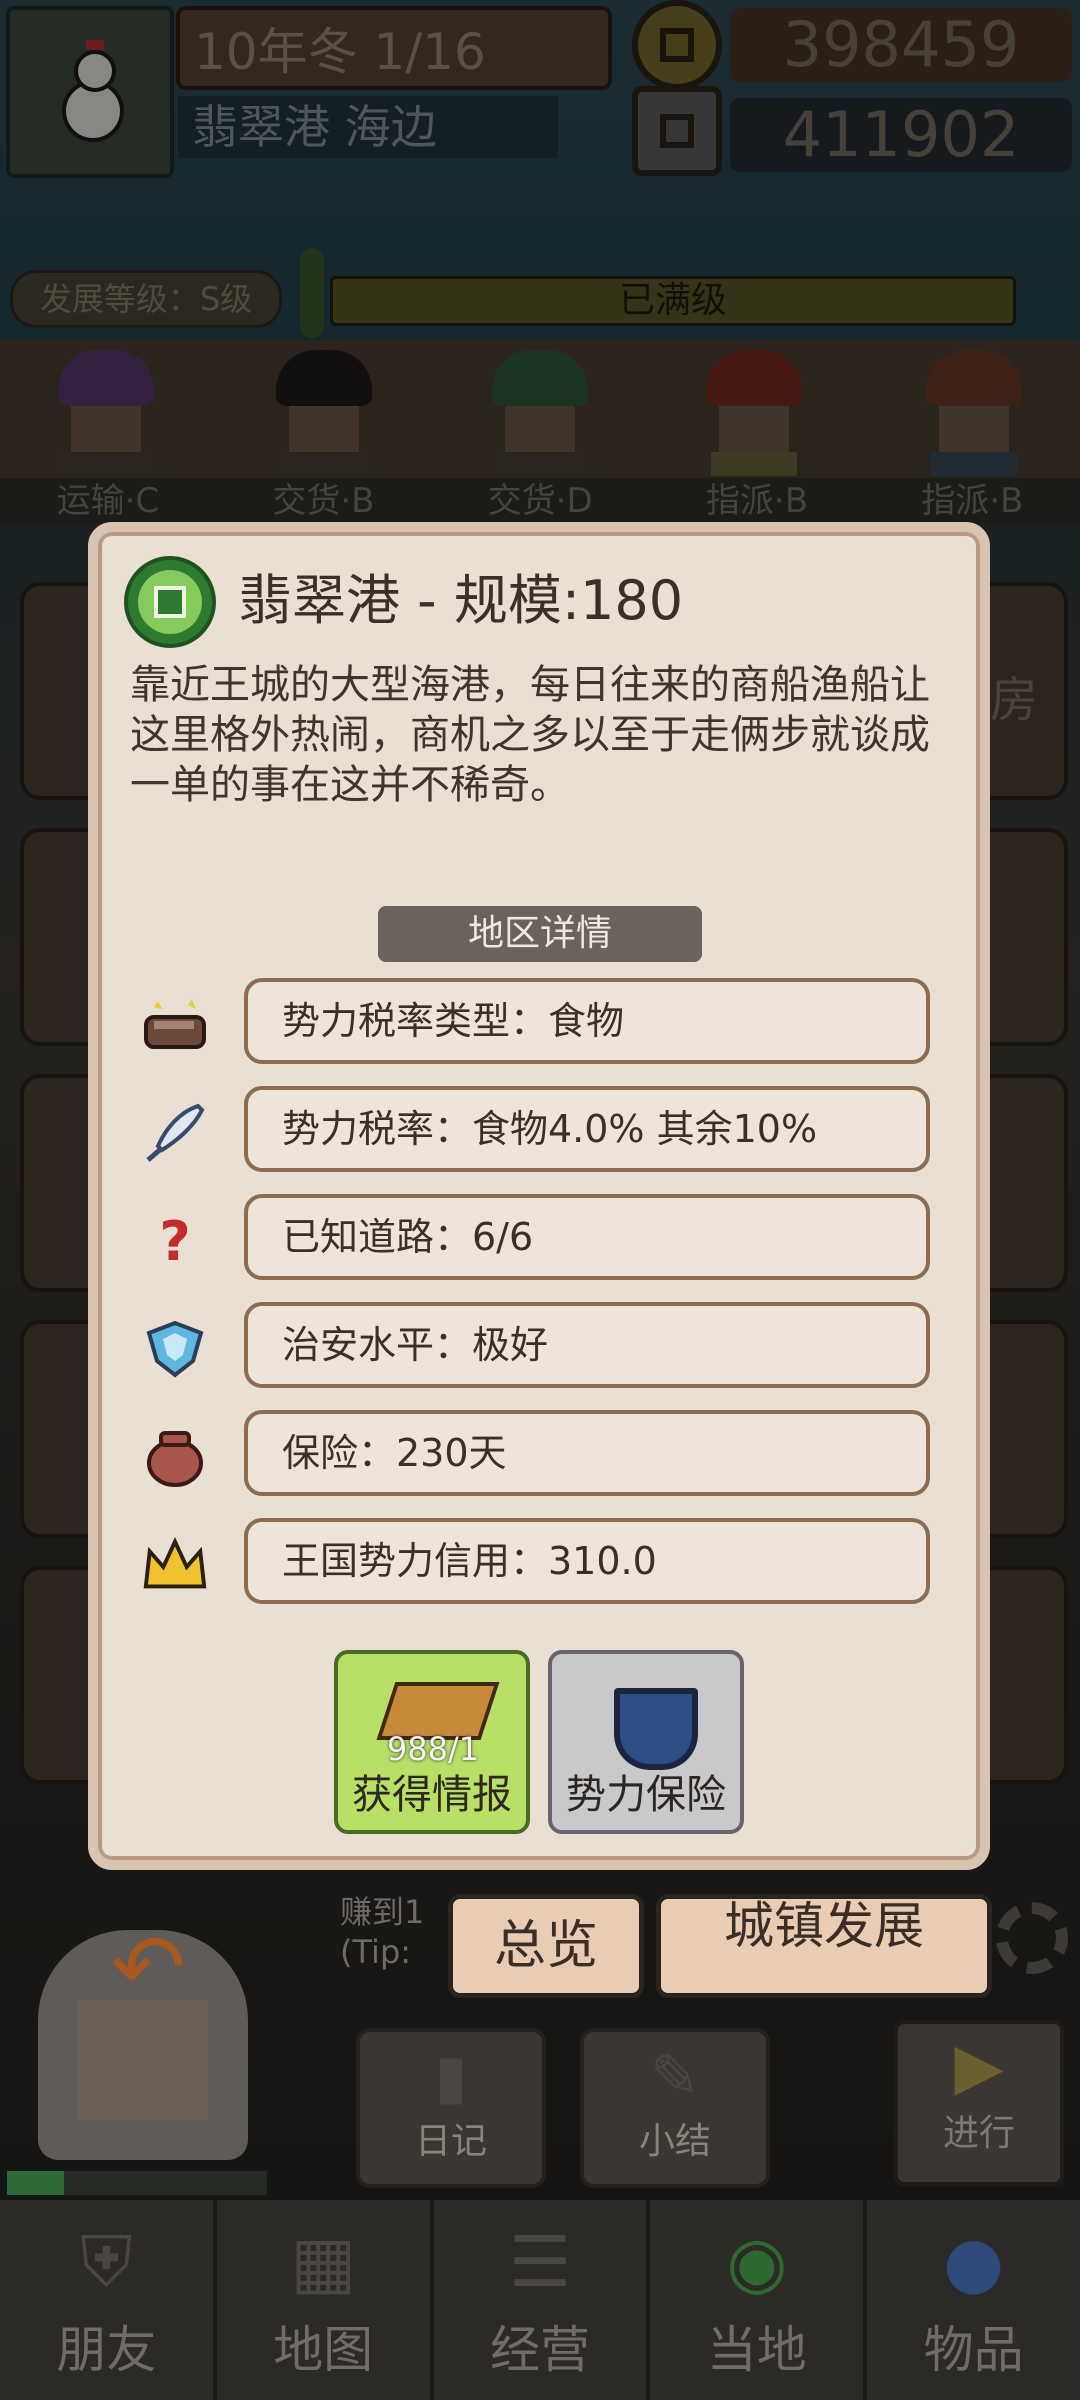 This screenshot has height=2400, width=1080. What do you see at coordinates (175, 1025) in the screenshot?
I see `bread-icon` at bounding box center [175, 1025].